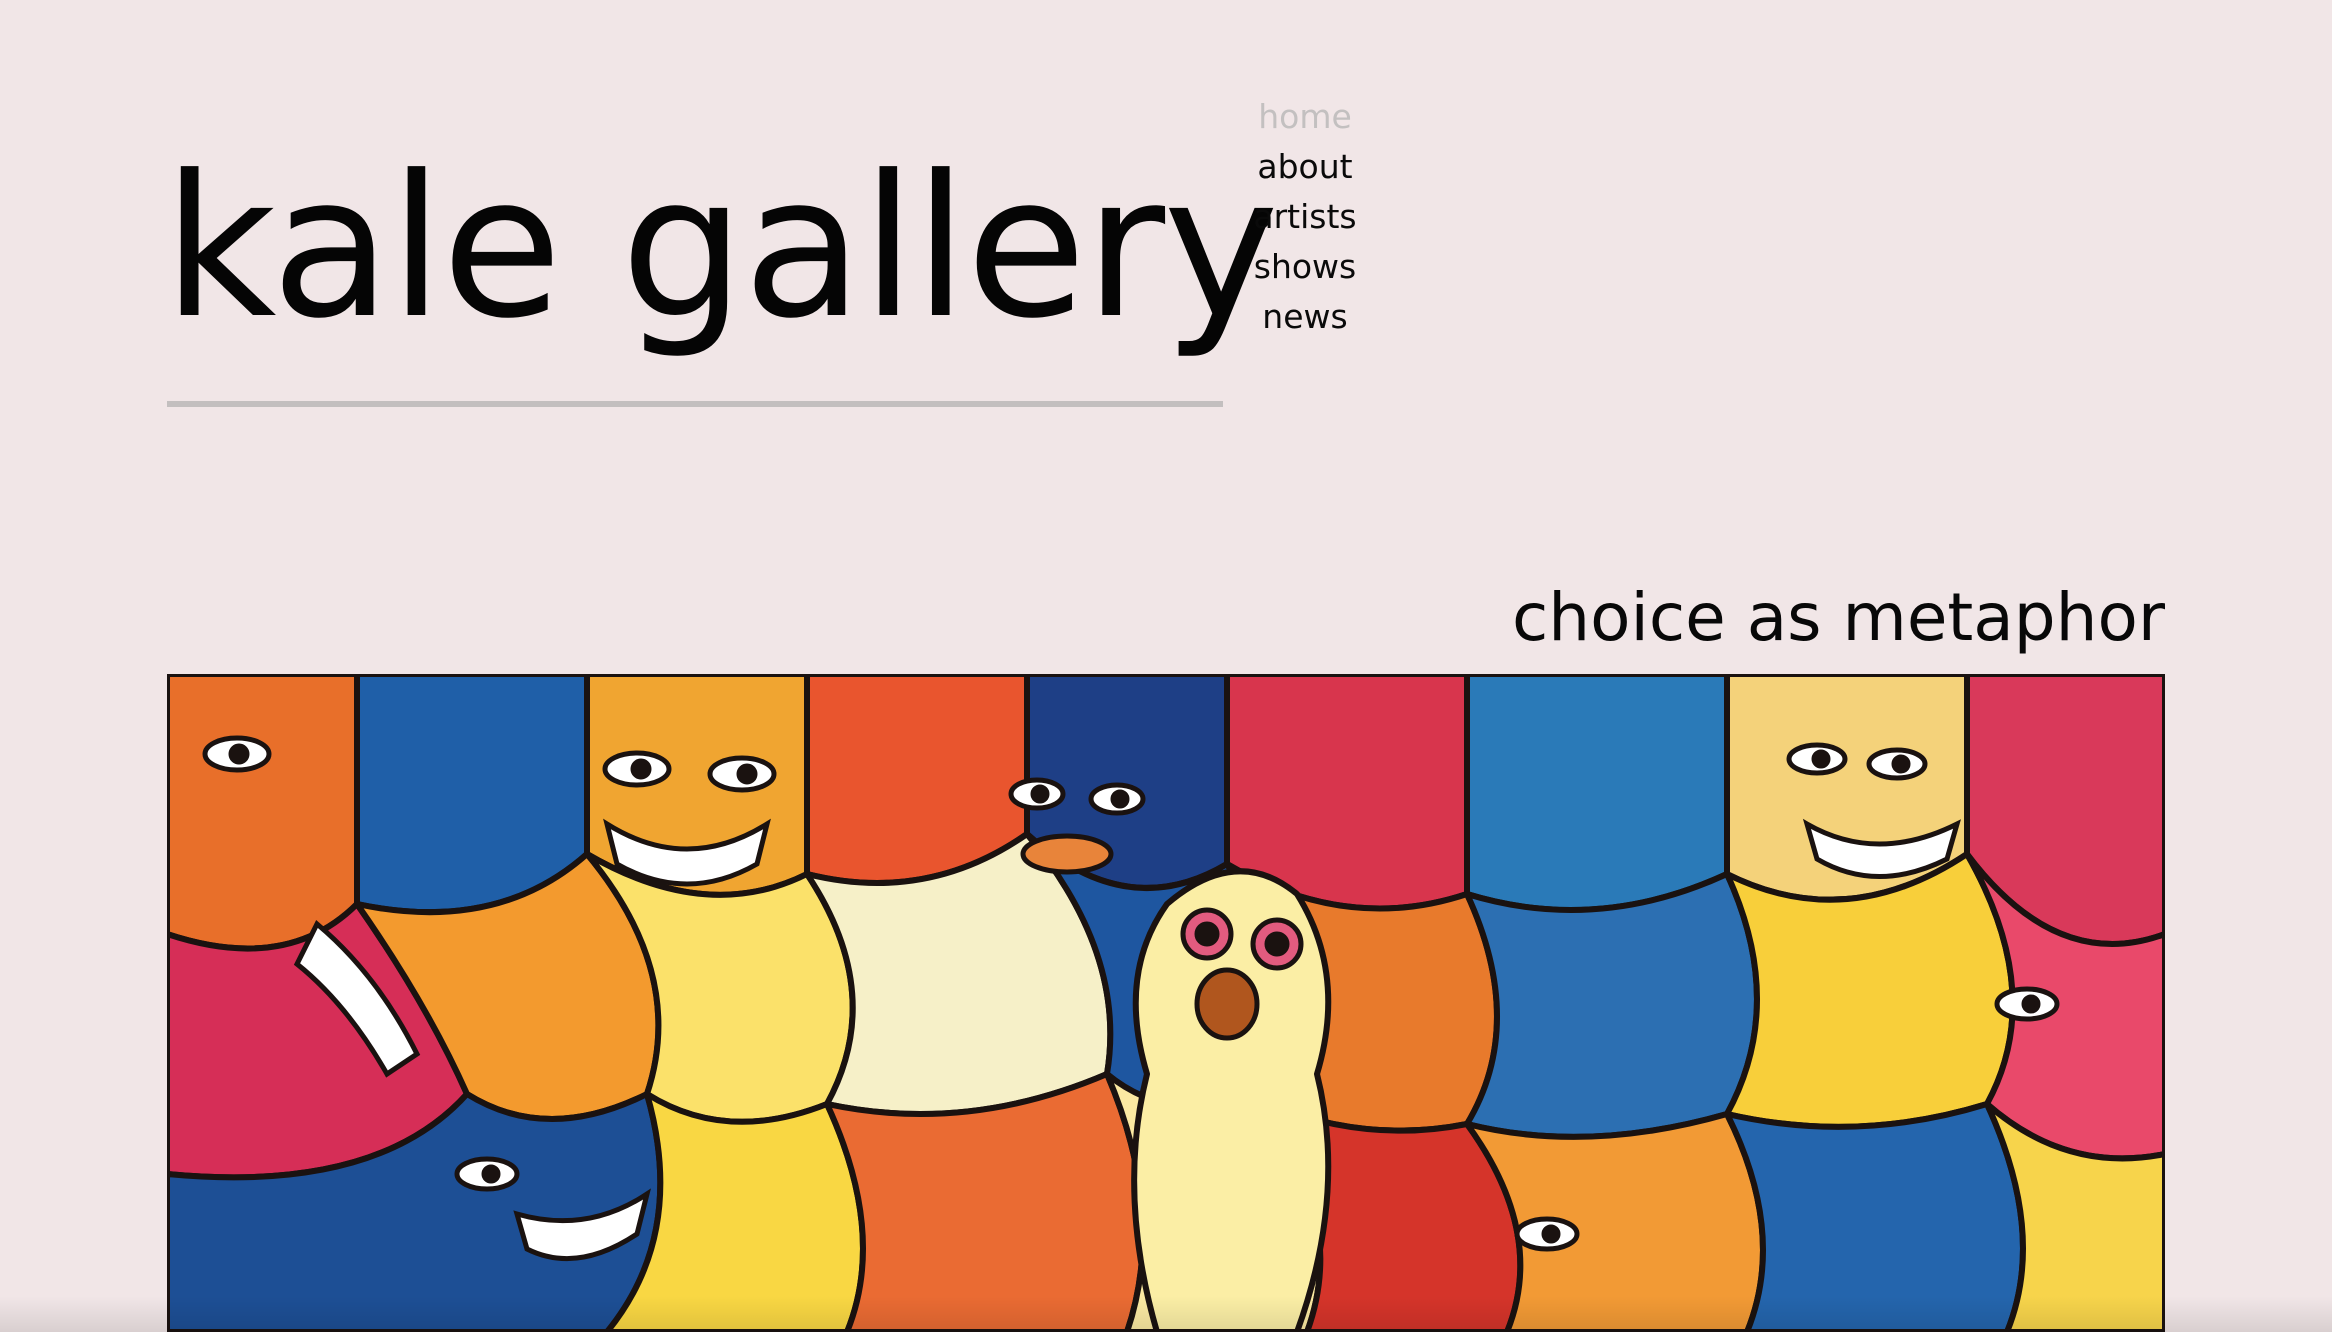 The width and height of the screenshot is (2332, 1332). I want to click on nav-news: news, so click(1305, 317).